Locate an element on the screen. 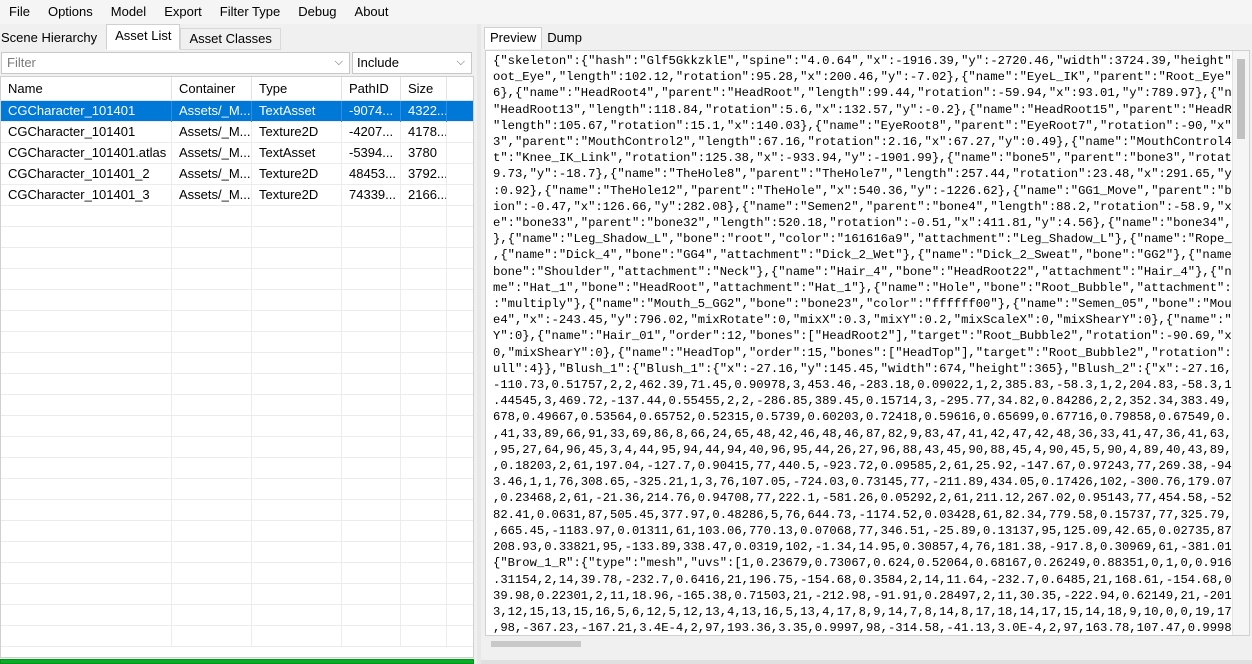 This screenshot has width=1252, height=664. include-select: Include ⌵ is located at coordinates (412, 63).